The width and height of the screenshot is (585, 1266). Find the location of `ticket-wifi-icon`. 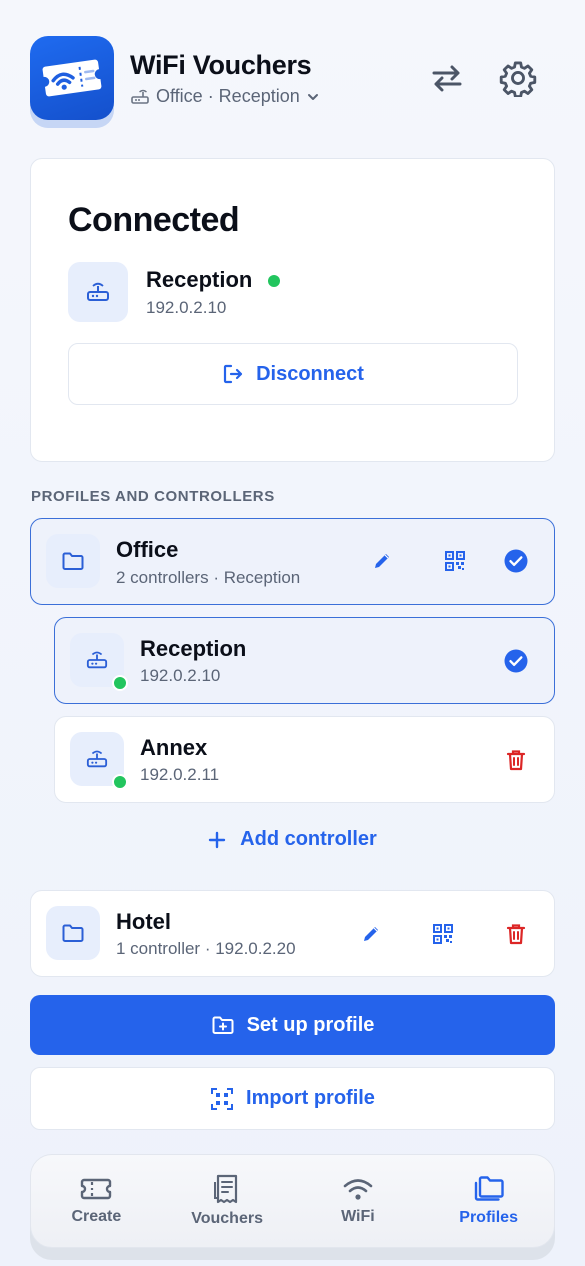

ticket-wifi-icon is located at coordinates (72, 78).